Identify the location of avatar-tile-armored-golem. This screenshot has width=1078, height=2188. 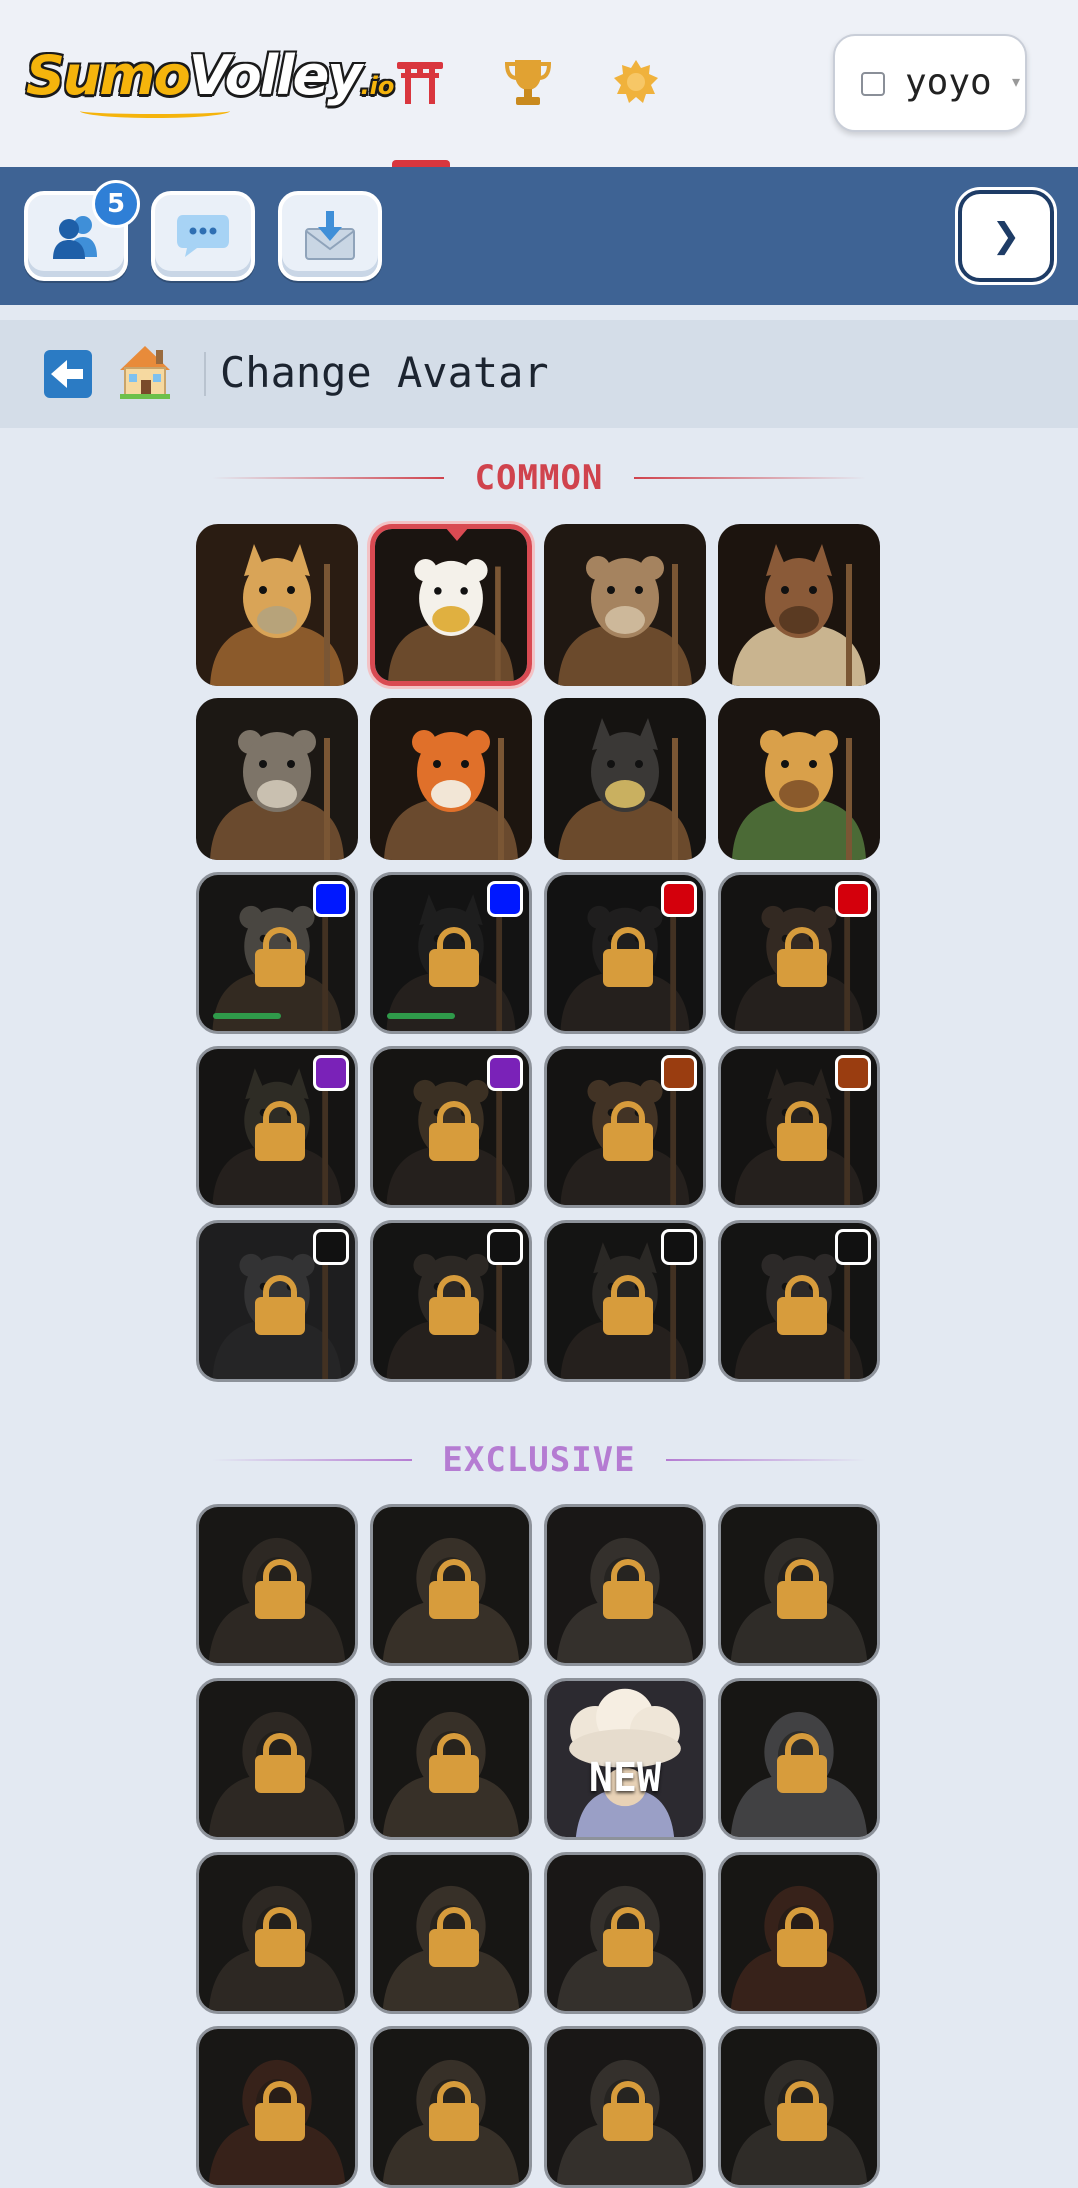
(625, 1585).